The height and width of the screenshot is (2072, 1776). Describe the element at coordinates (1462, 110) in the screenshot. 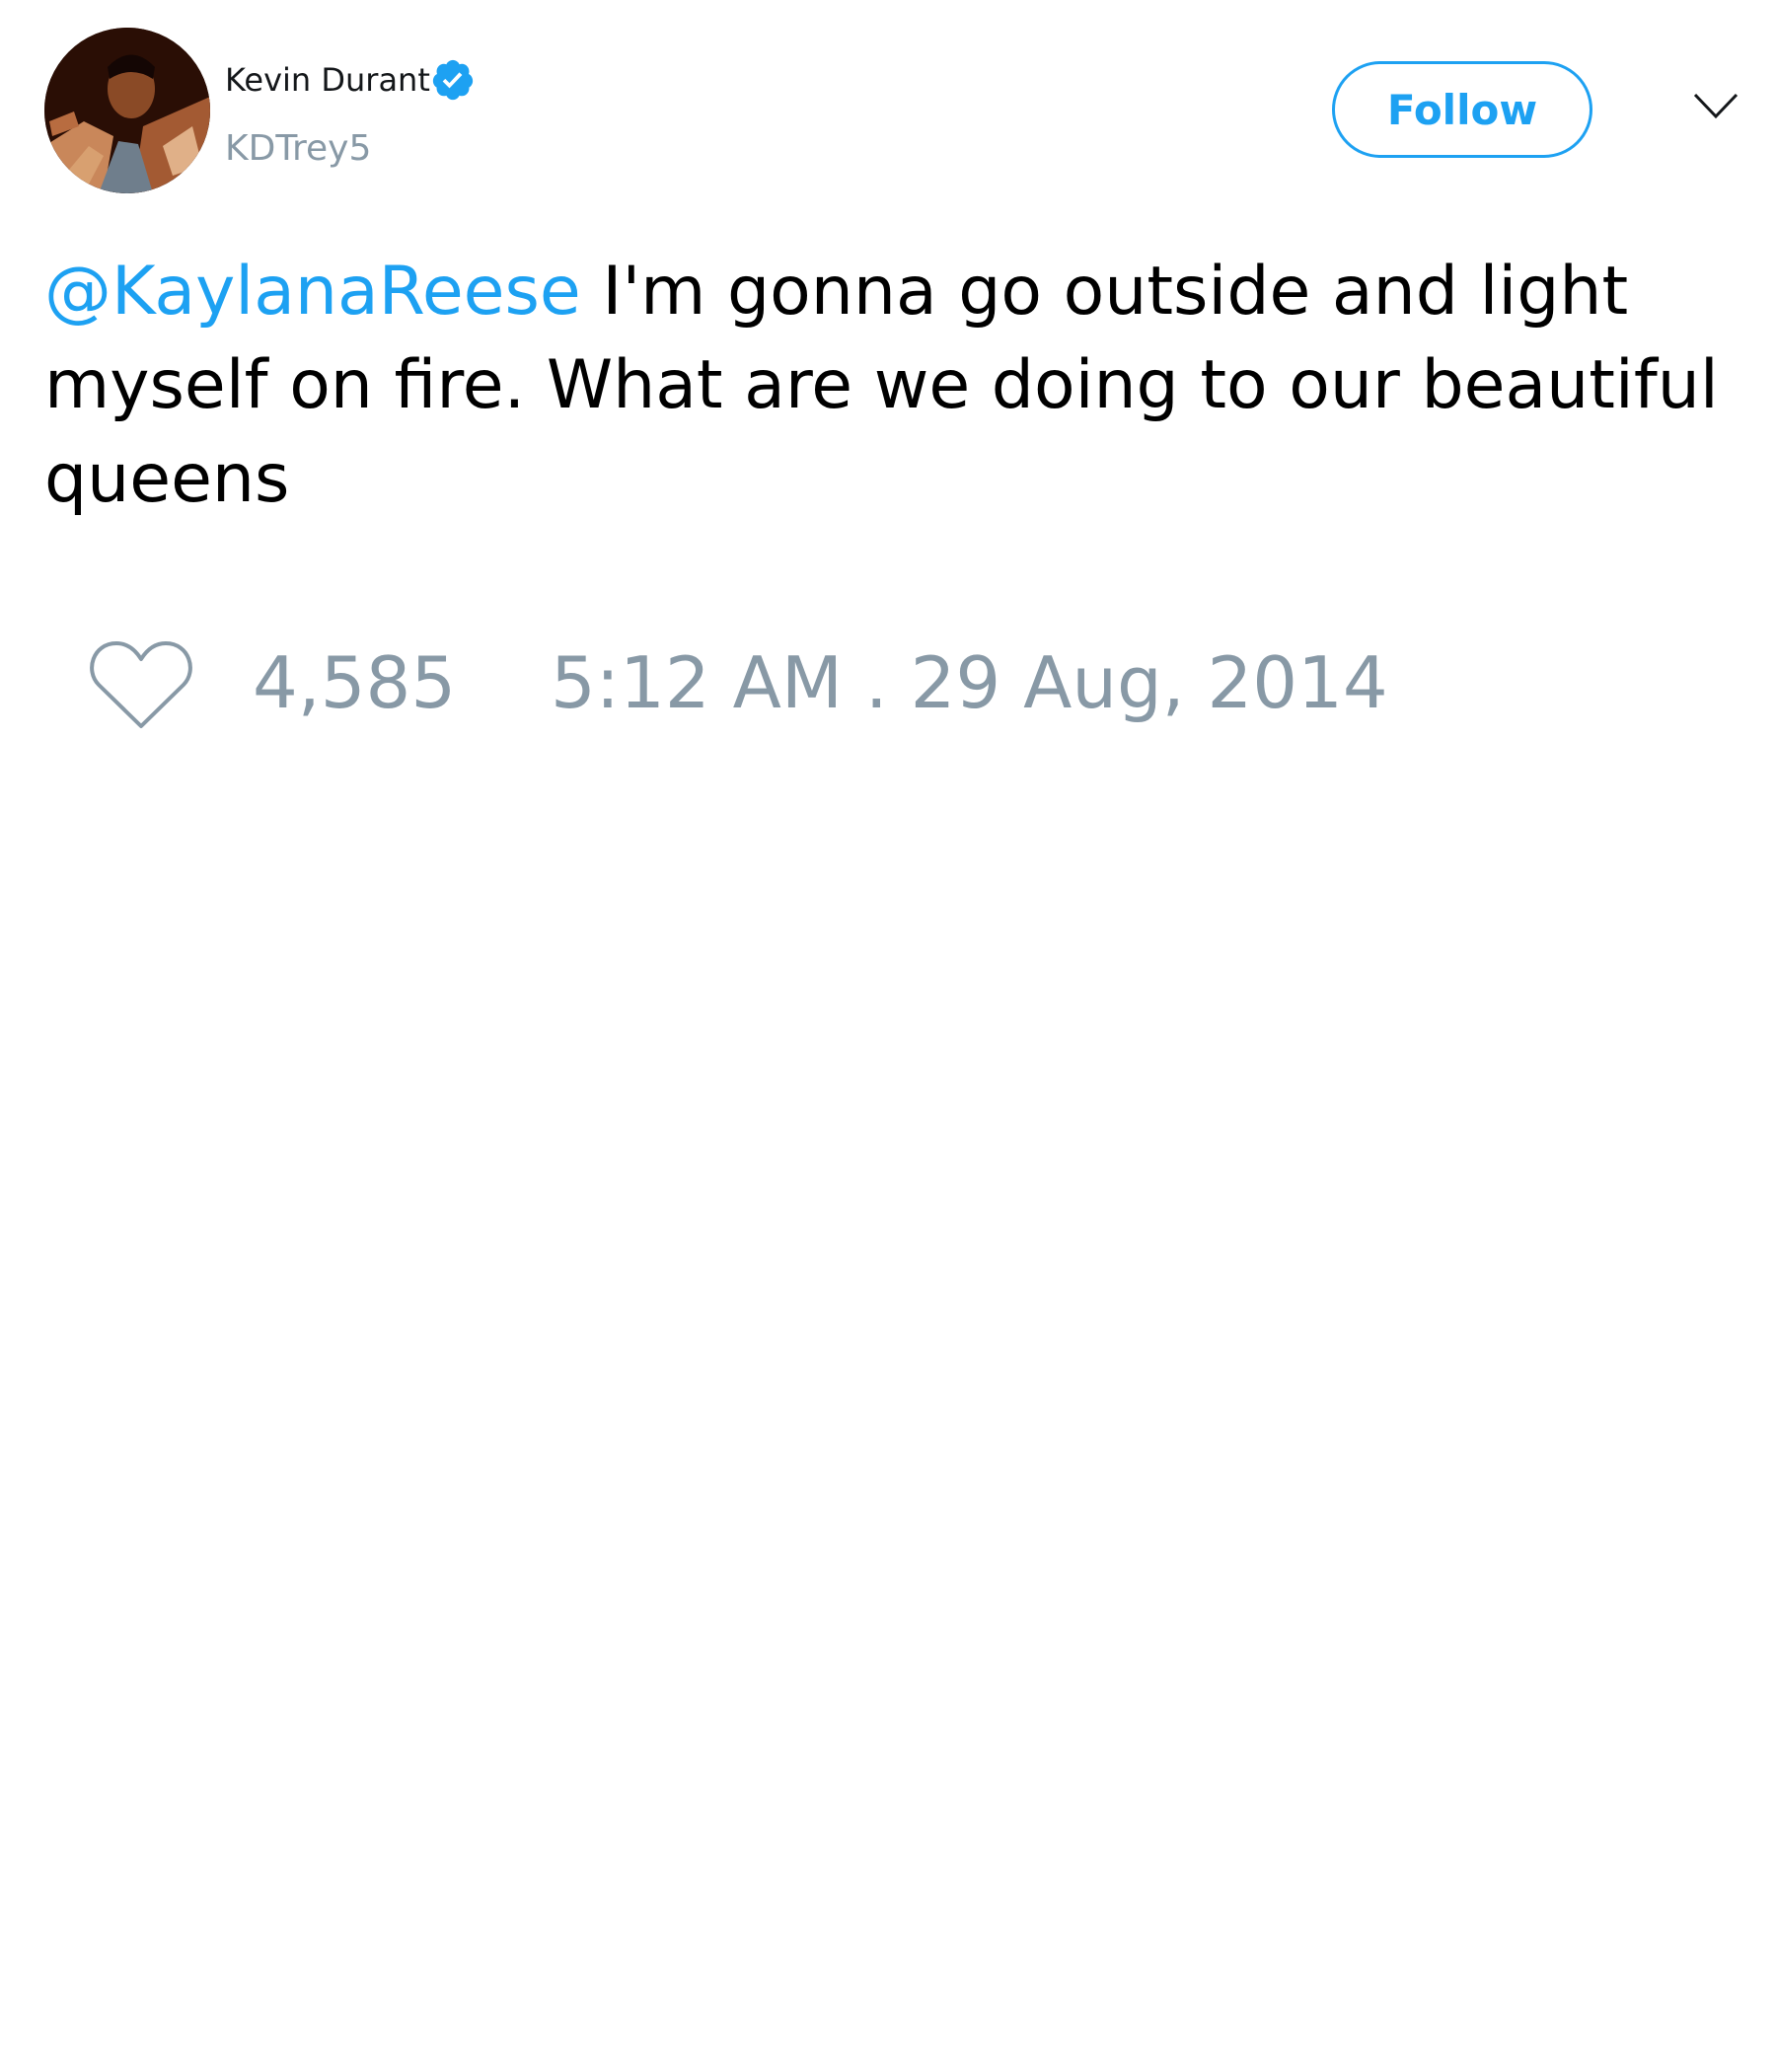

I see `follow-button: Follow` at that location.